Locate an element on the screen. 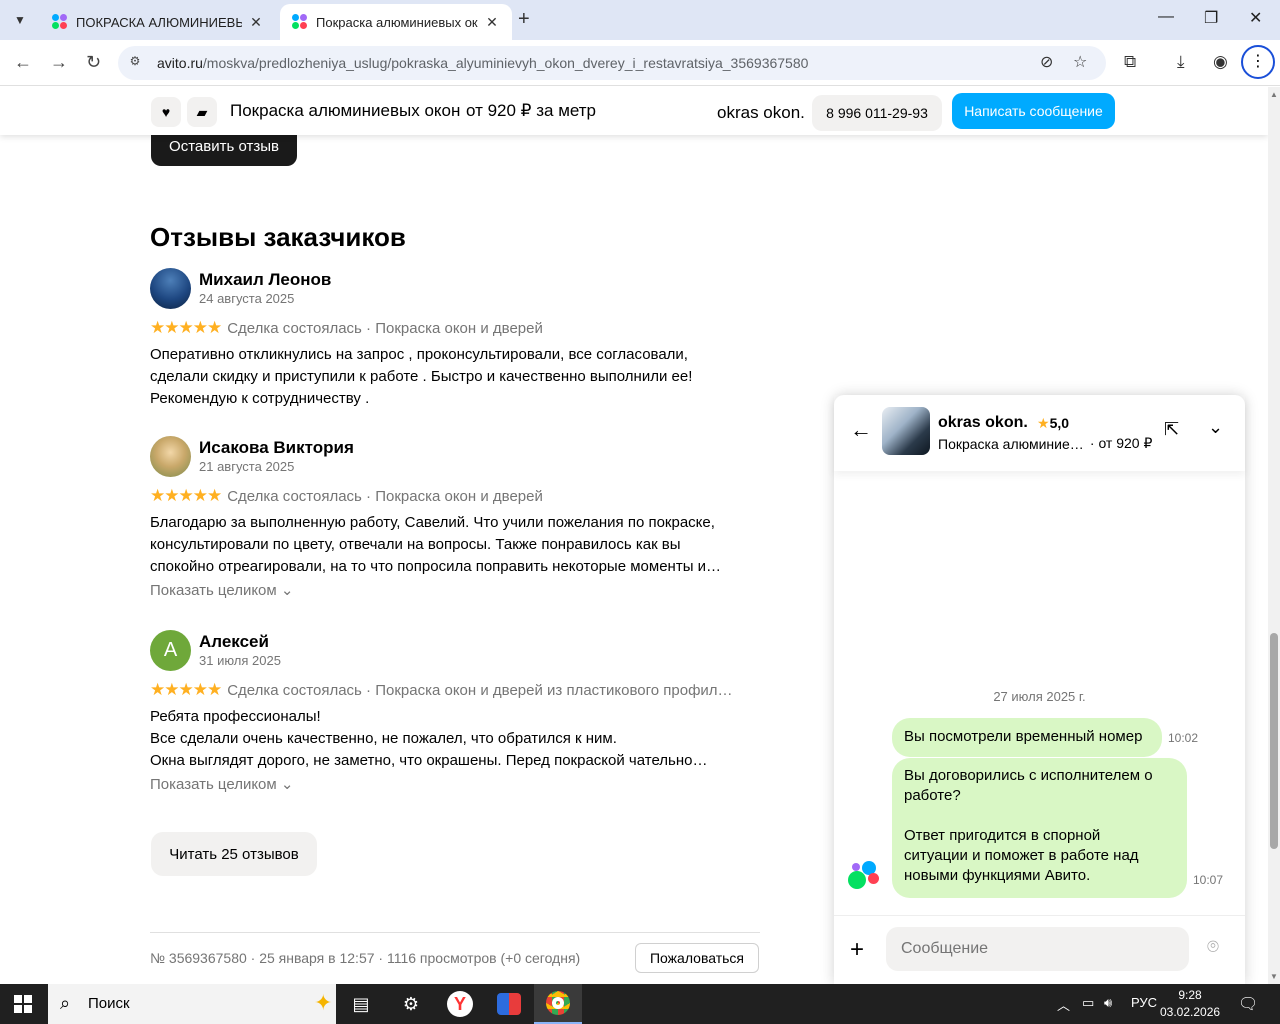  sticky-seller-name: okras okon. is located at coordinates (761, 113).